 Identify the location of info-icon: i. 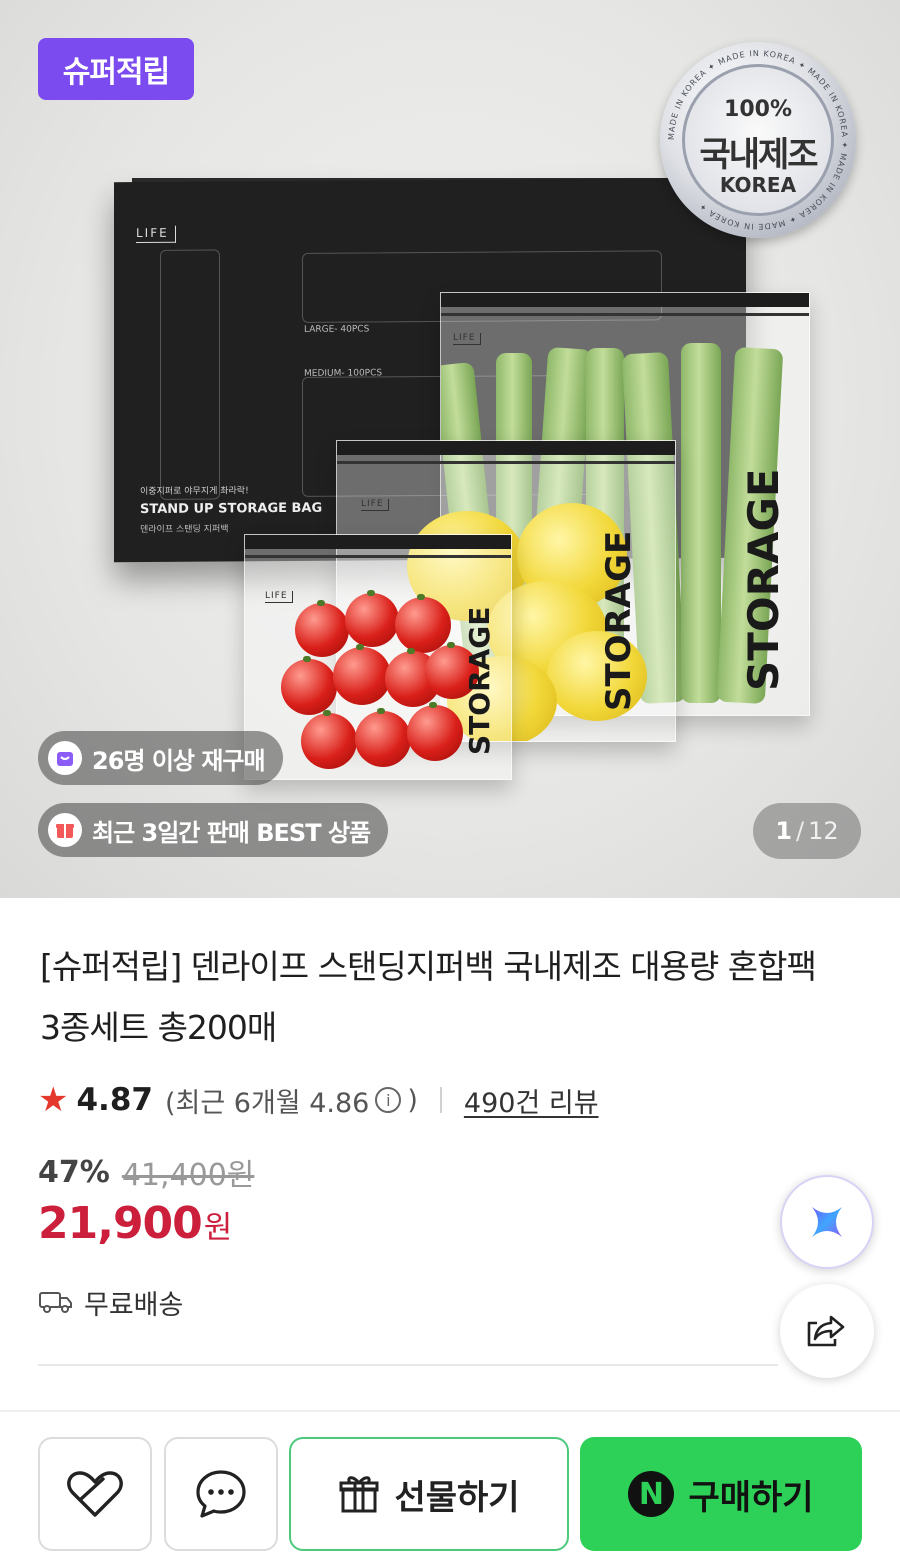
(388, 1100).